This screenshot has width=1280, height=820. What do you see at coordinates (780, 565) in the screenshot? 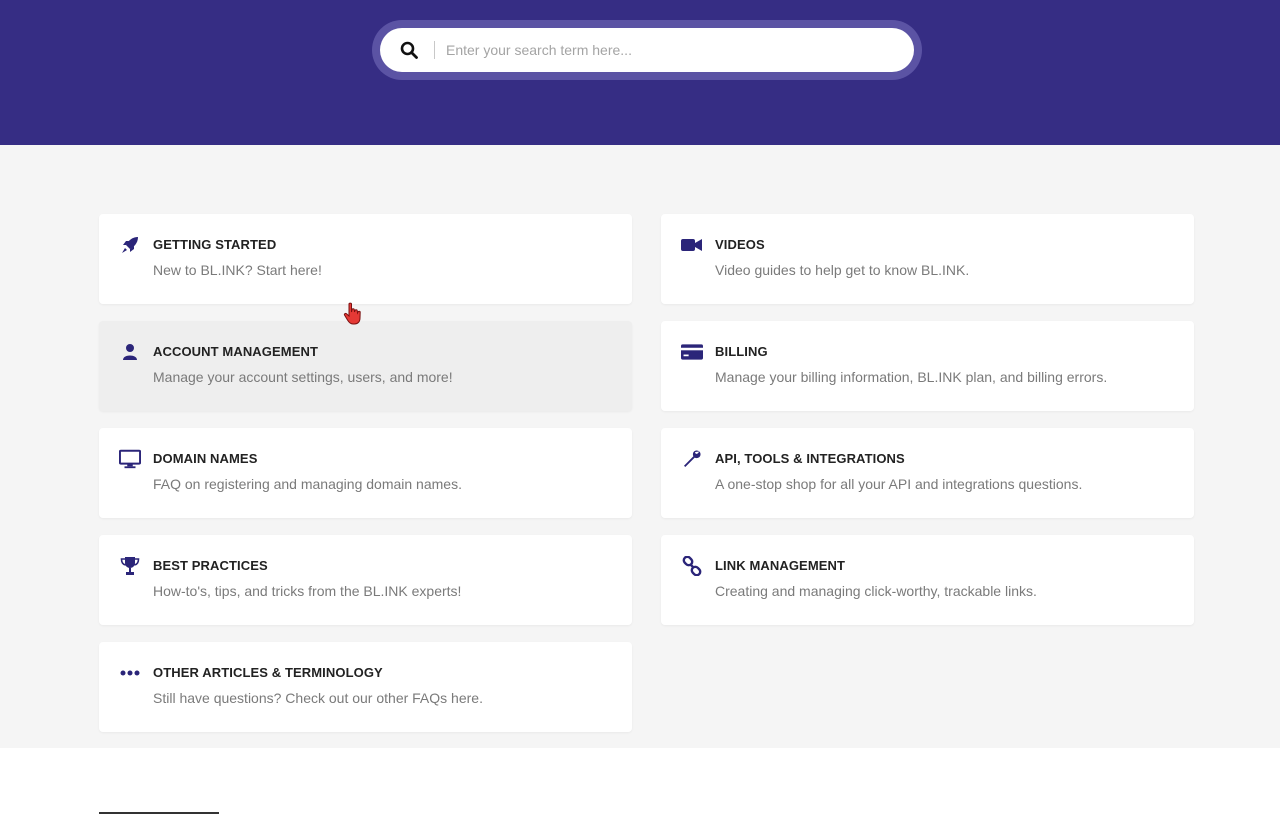
I see `card-title: LINK MANAGEMENT` at bounding box center [780, 565].